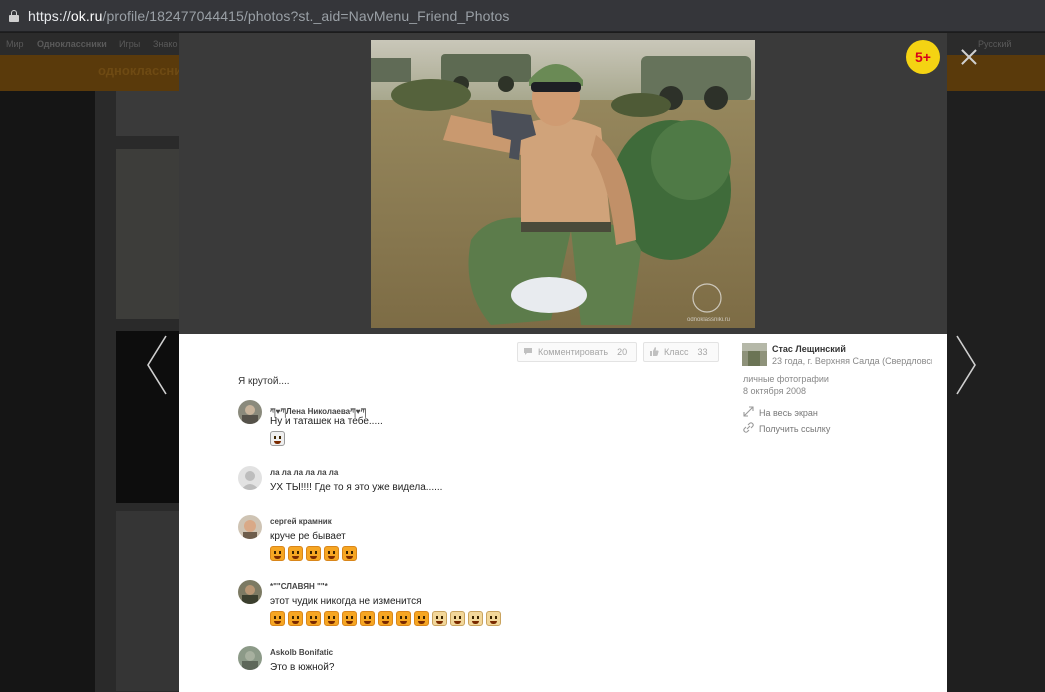 The height and width of the screenshot is (692, 1045). I want to click on link-icon, so click(749, 428).